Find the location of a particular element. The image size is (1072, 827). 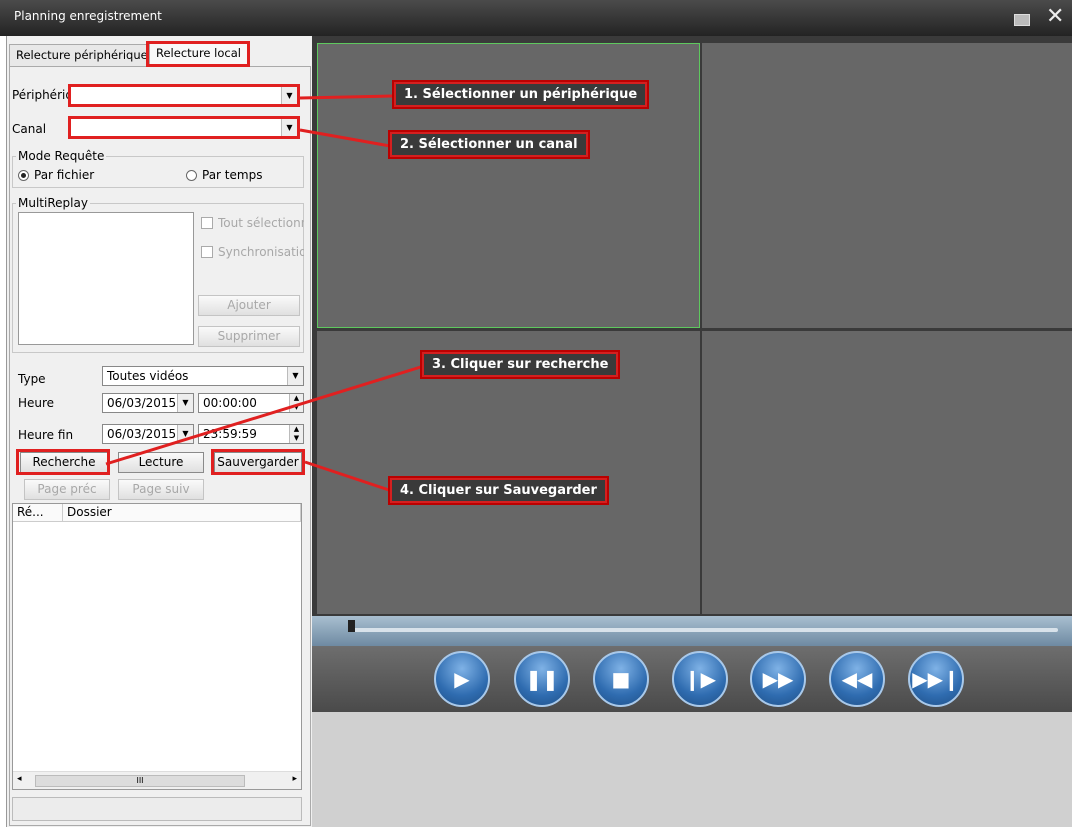

next-page-button: Page suiv is located at coordinates (161, 489).